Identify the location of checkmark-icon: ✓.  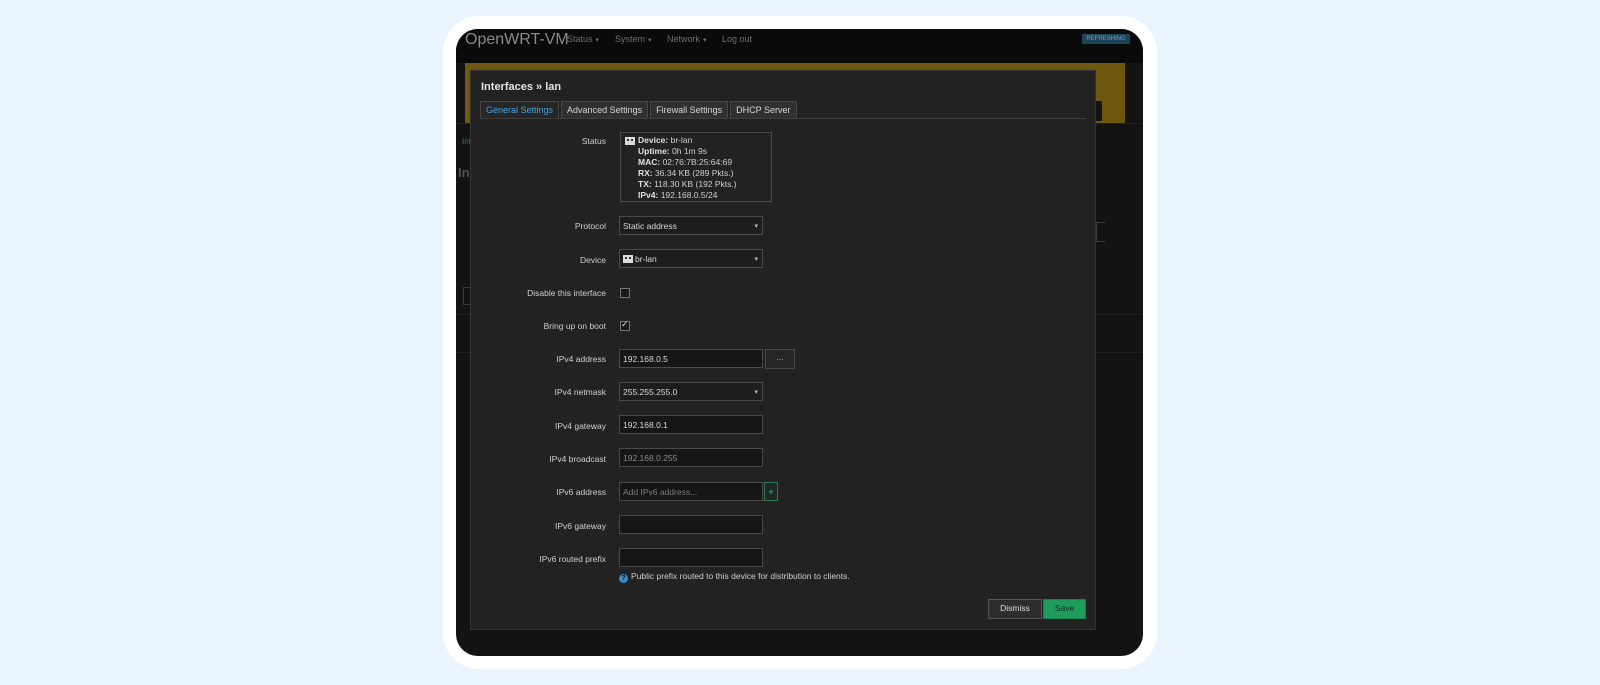
(625, 324).